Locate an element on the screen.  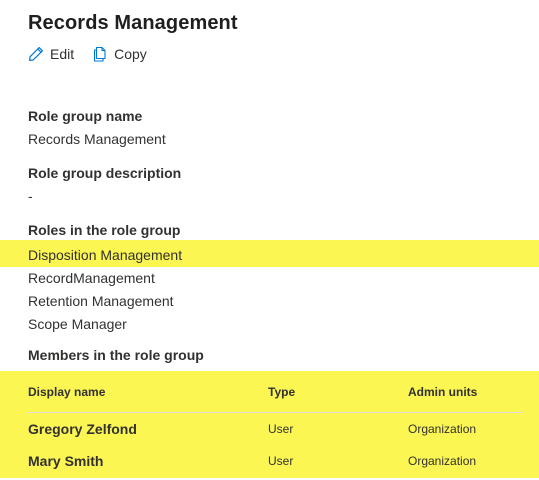
role-item: Scope Manager is located at coordinates (77, 324).